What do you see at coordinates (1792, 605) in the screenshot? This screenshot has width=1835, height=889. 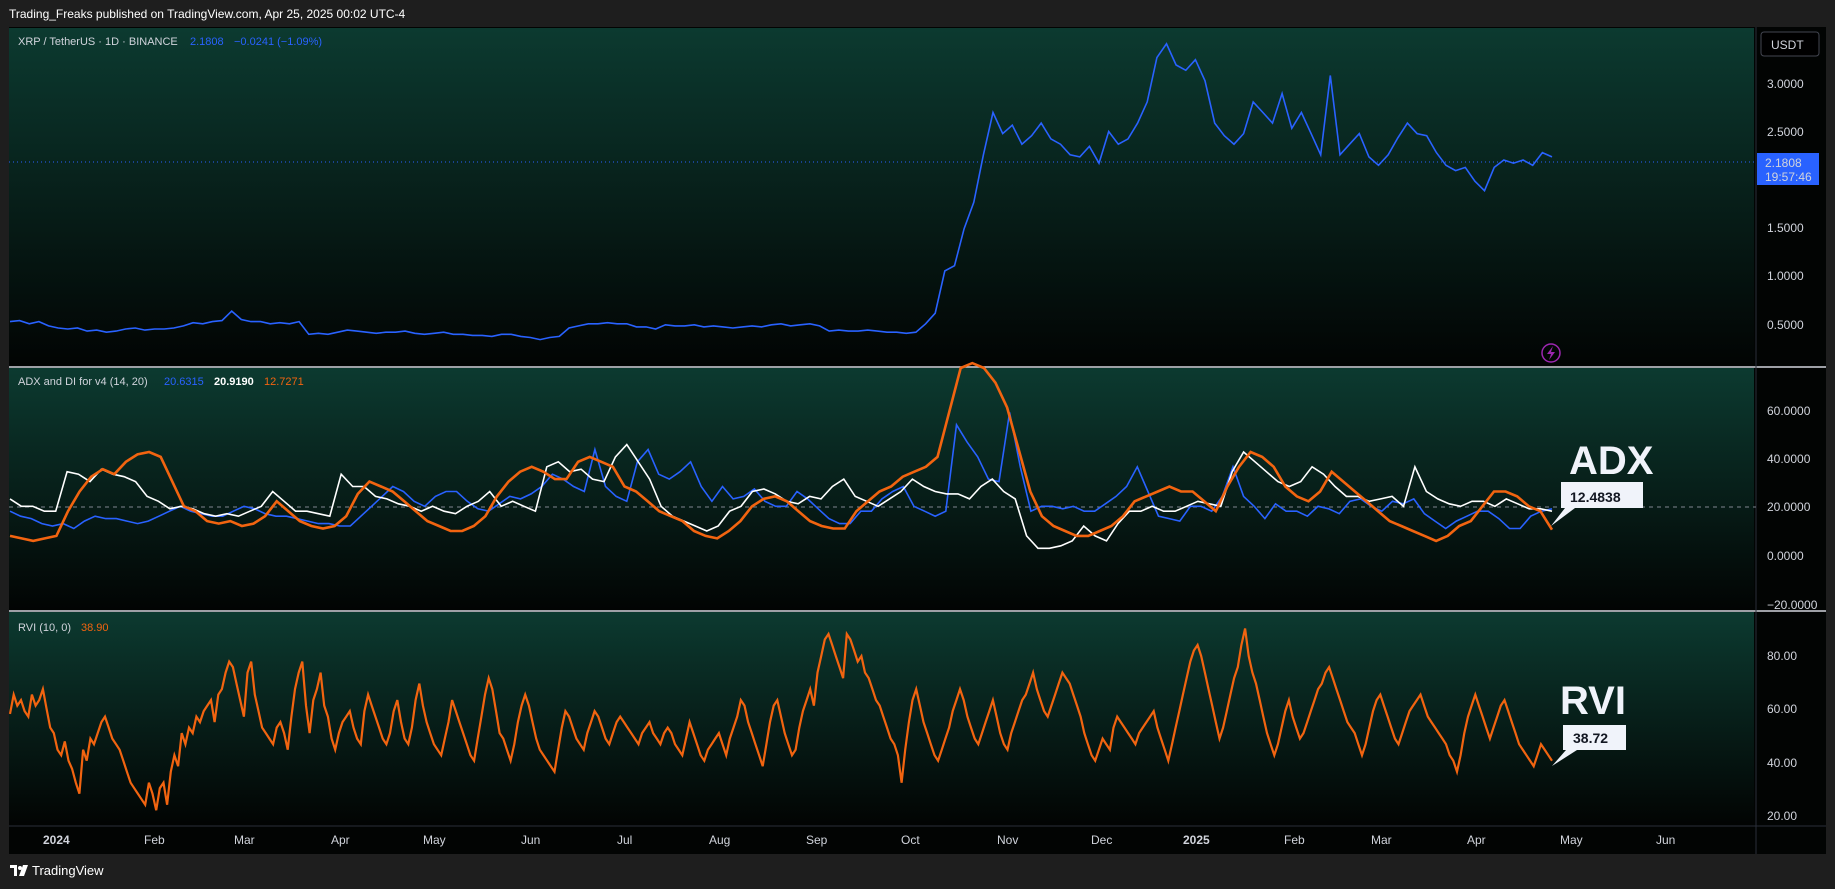 I see `adx-tick: −20.0000` at bounding box center [1792, 605].